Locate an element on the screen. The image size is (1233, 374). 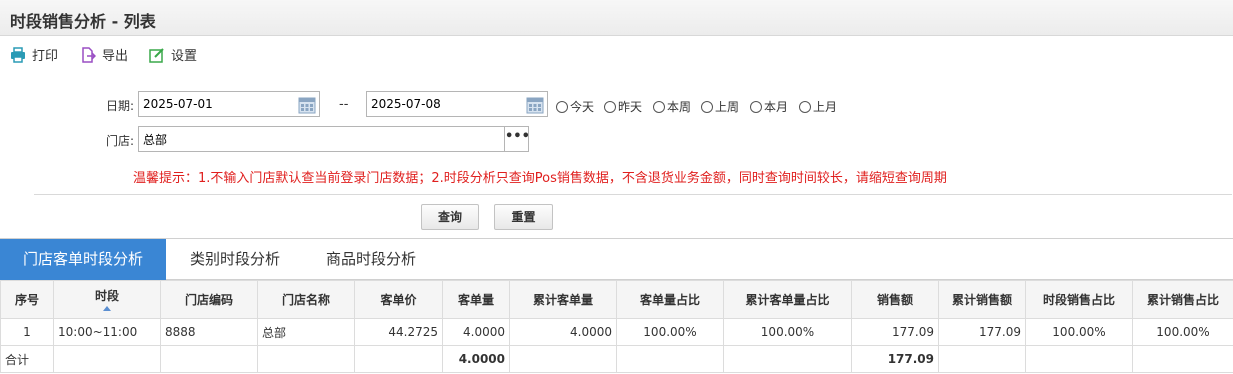
table-cell: 10:00~11:00 is located at coordinates (107, 332).